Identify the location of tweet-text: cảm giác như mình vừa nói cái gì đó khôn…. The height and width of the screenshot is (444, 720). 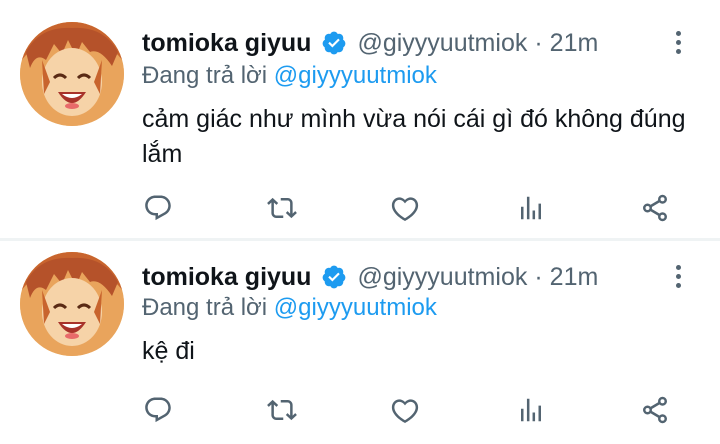
(414, 136).